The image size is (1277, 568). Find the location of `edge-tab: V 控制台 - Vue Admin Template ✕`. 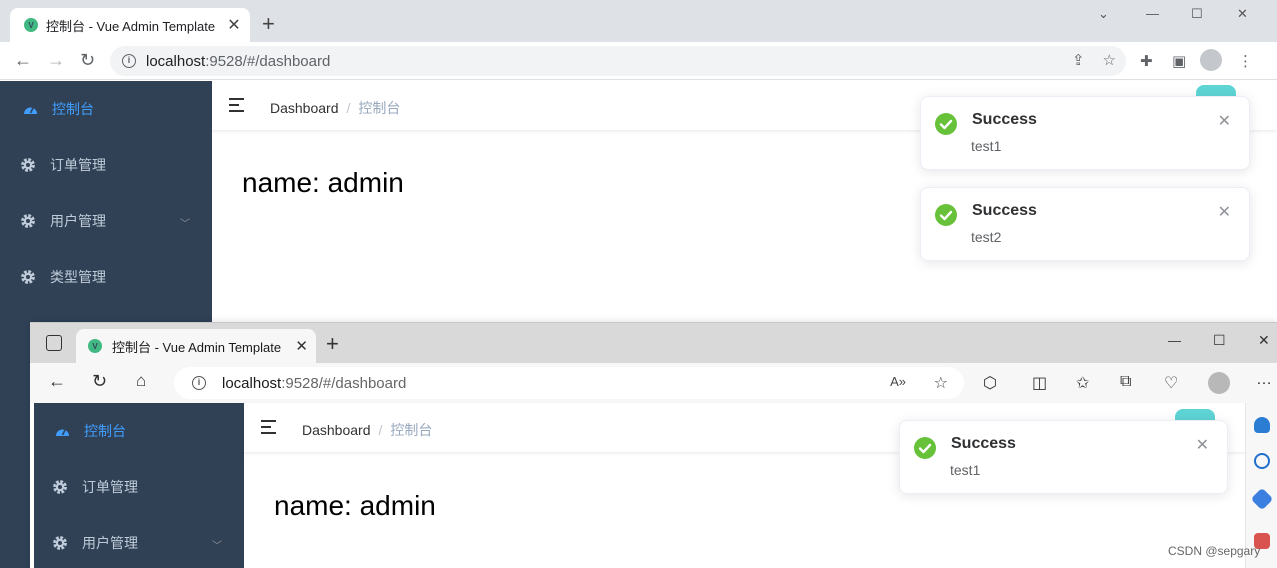

edge-tab: V 控制台 - Vue Admin Template ✕ is located at coordinates (196, 346).